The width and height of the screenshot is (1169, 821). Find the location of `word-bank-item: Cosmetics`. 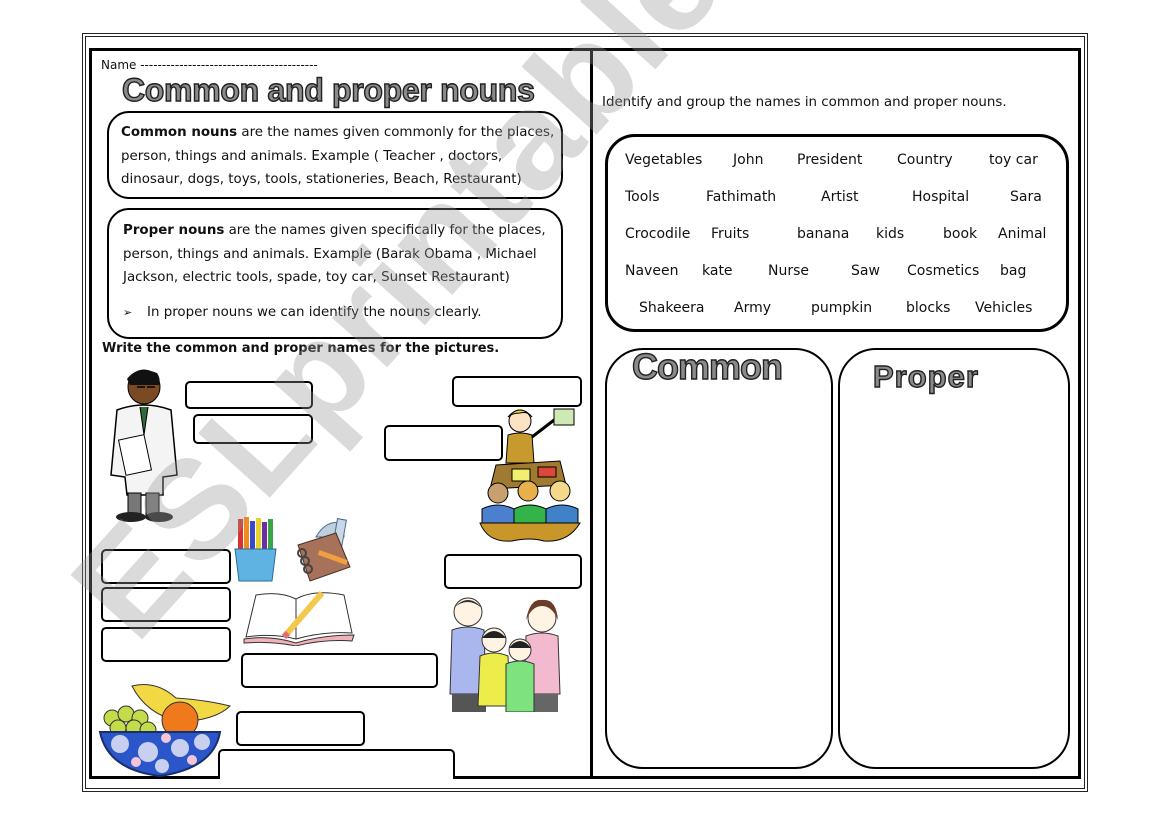

word-bank-item: Cosmetics is located at coordinates (943, 271).